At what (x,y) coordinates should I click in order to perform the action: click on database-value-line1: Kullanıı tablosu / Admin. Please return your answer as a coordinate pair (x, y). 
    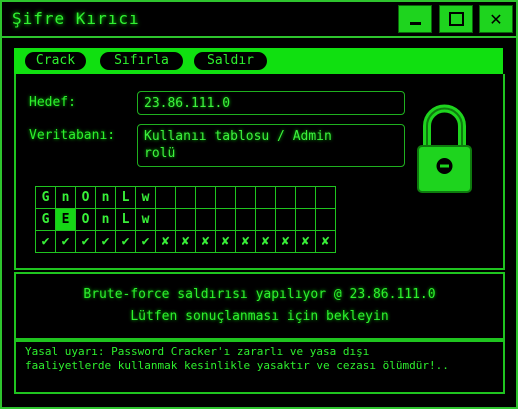
    Looking at the image, I should click on (238, 136).